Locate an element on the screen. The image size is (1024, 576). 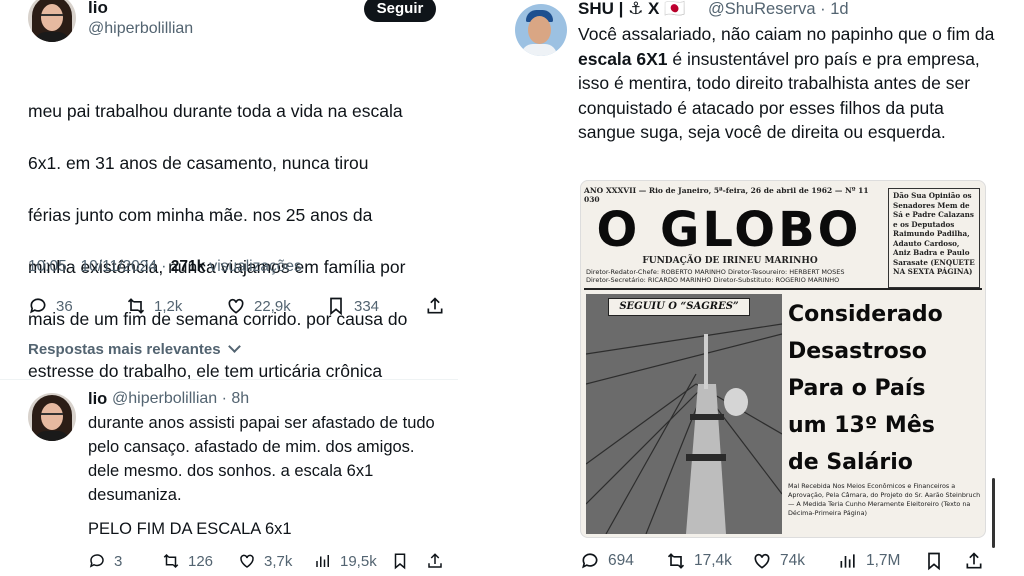
repost-button: 1,2k is located at coordinates (154, 306).